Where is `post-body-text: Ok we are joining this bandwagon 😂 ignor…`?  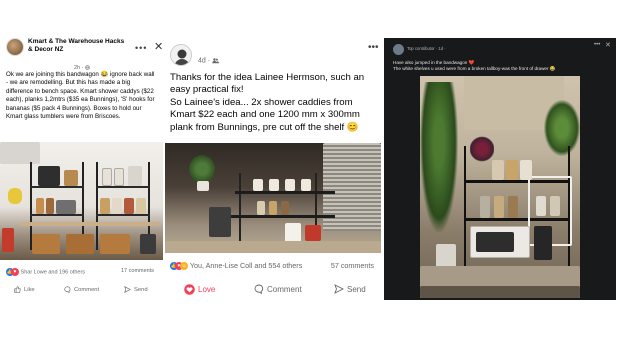 post-body-text: Ok we are joining this bandwagon 😂 ignor… is located at coordinates (80, 96).